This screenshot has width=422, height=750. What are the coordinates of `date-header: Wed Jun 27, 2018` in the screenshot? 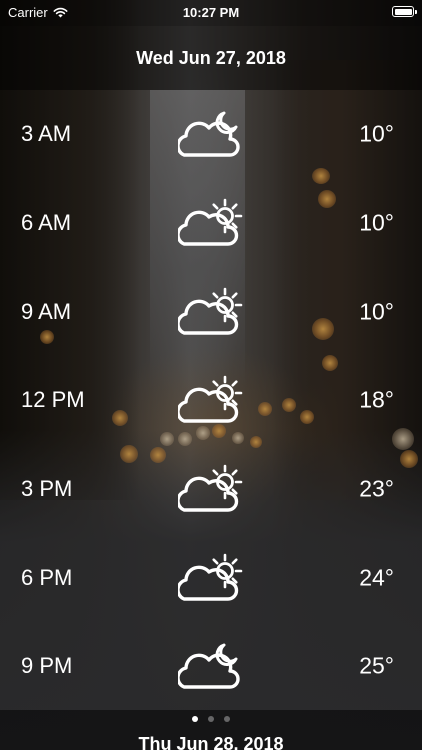 It's located at (211, 58).